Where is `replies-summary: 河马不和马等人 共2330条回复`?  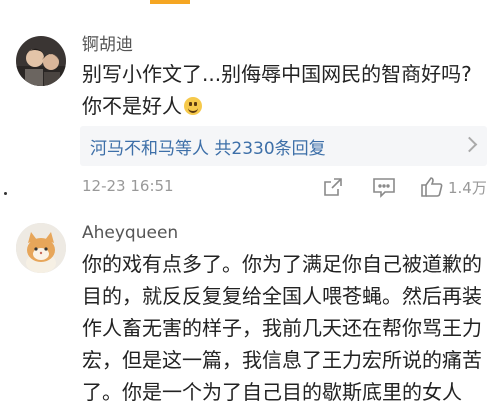 replies-summary: 河马不和马等人 共2330条回复 is located at coordinates (208, 146).